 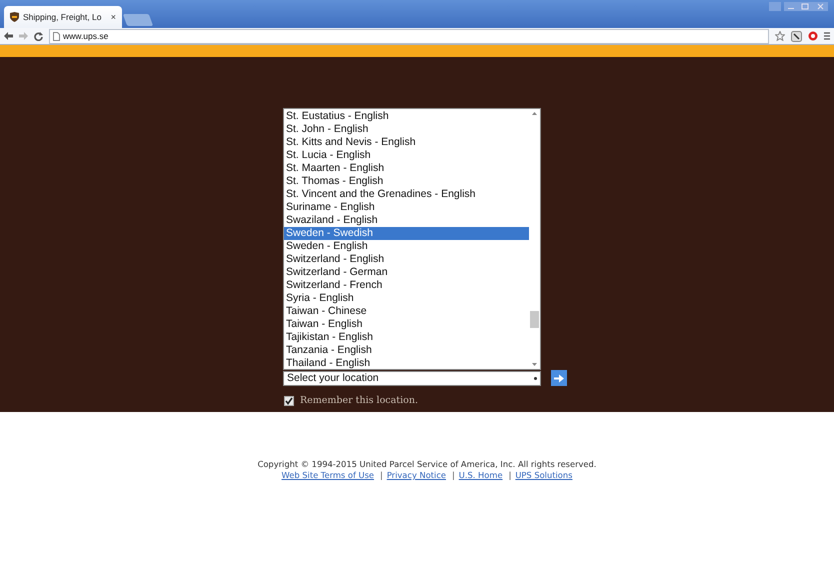 What do you see at coordinates (328, 475) in the screenshot?
I see `footer-link: Web Site Terms of Use` at bounding box center [328, 475].